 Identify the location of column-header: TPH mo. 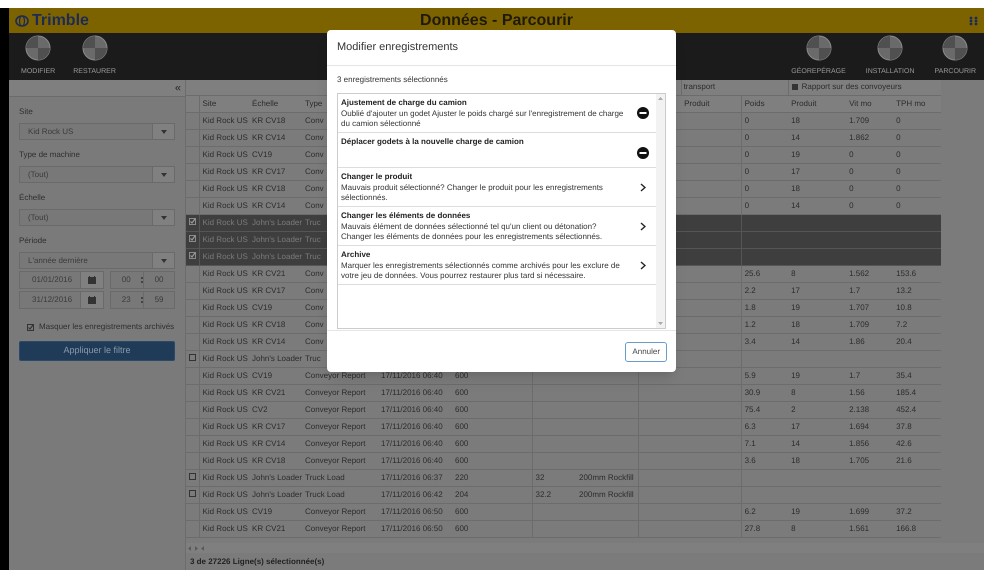
(911, 103).